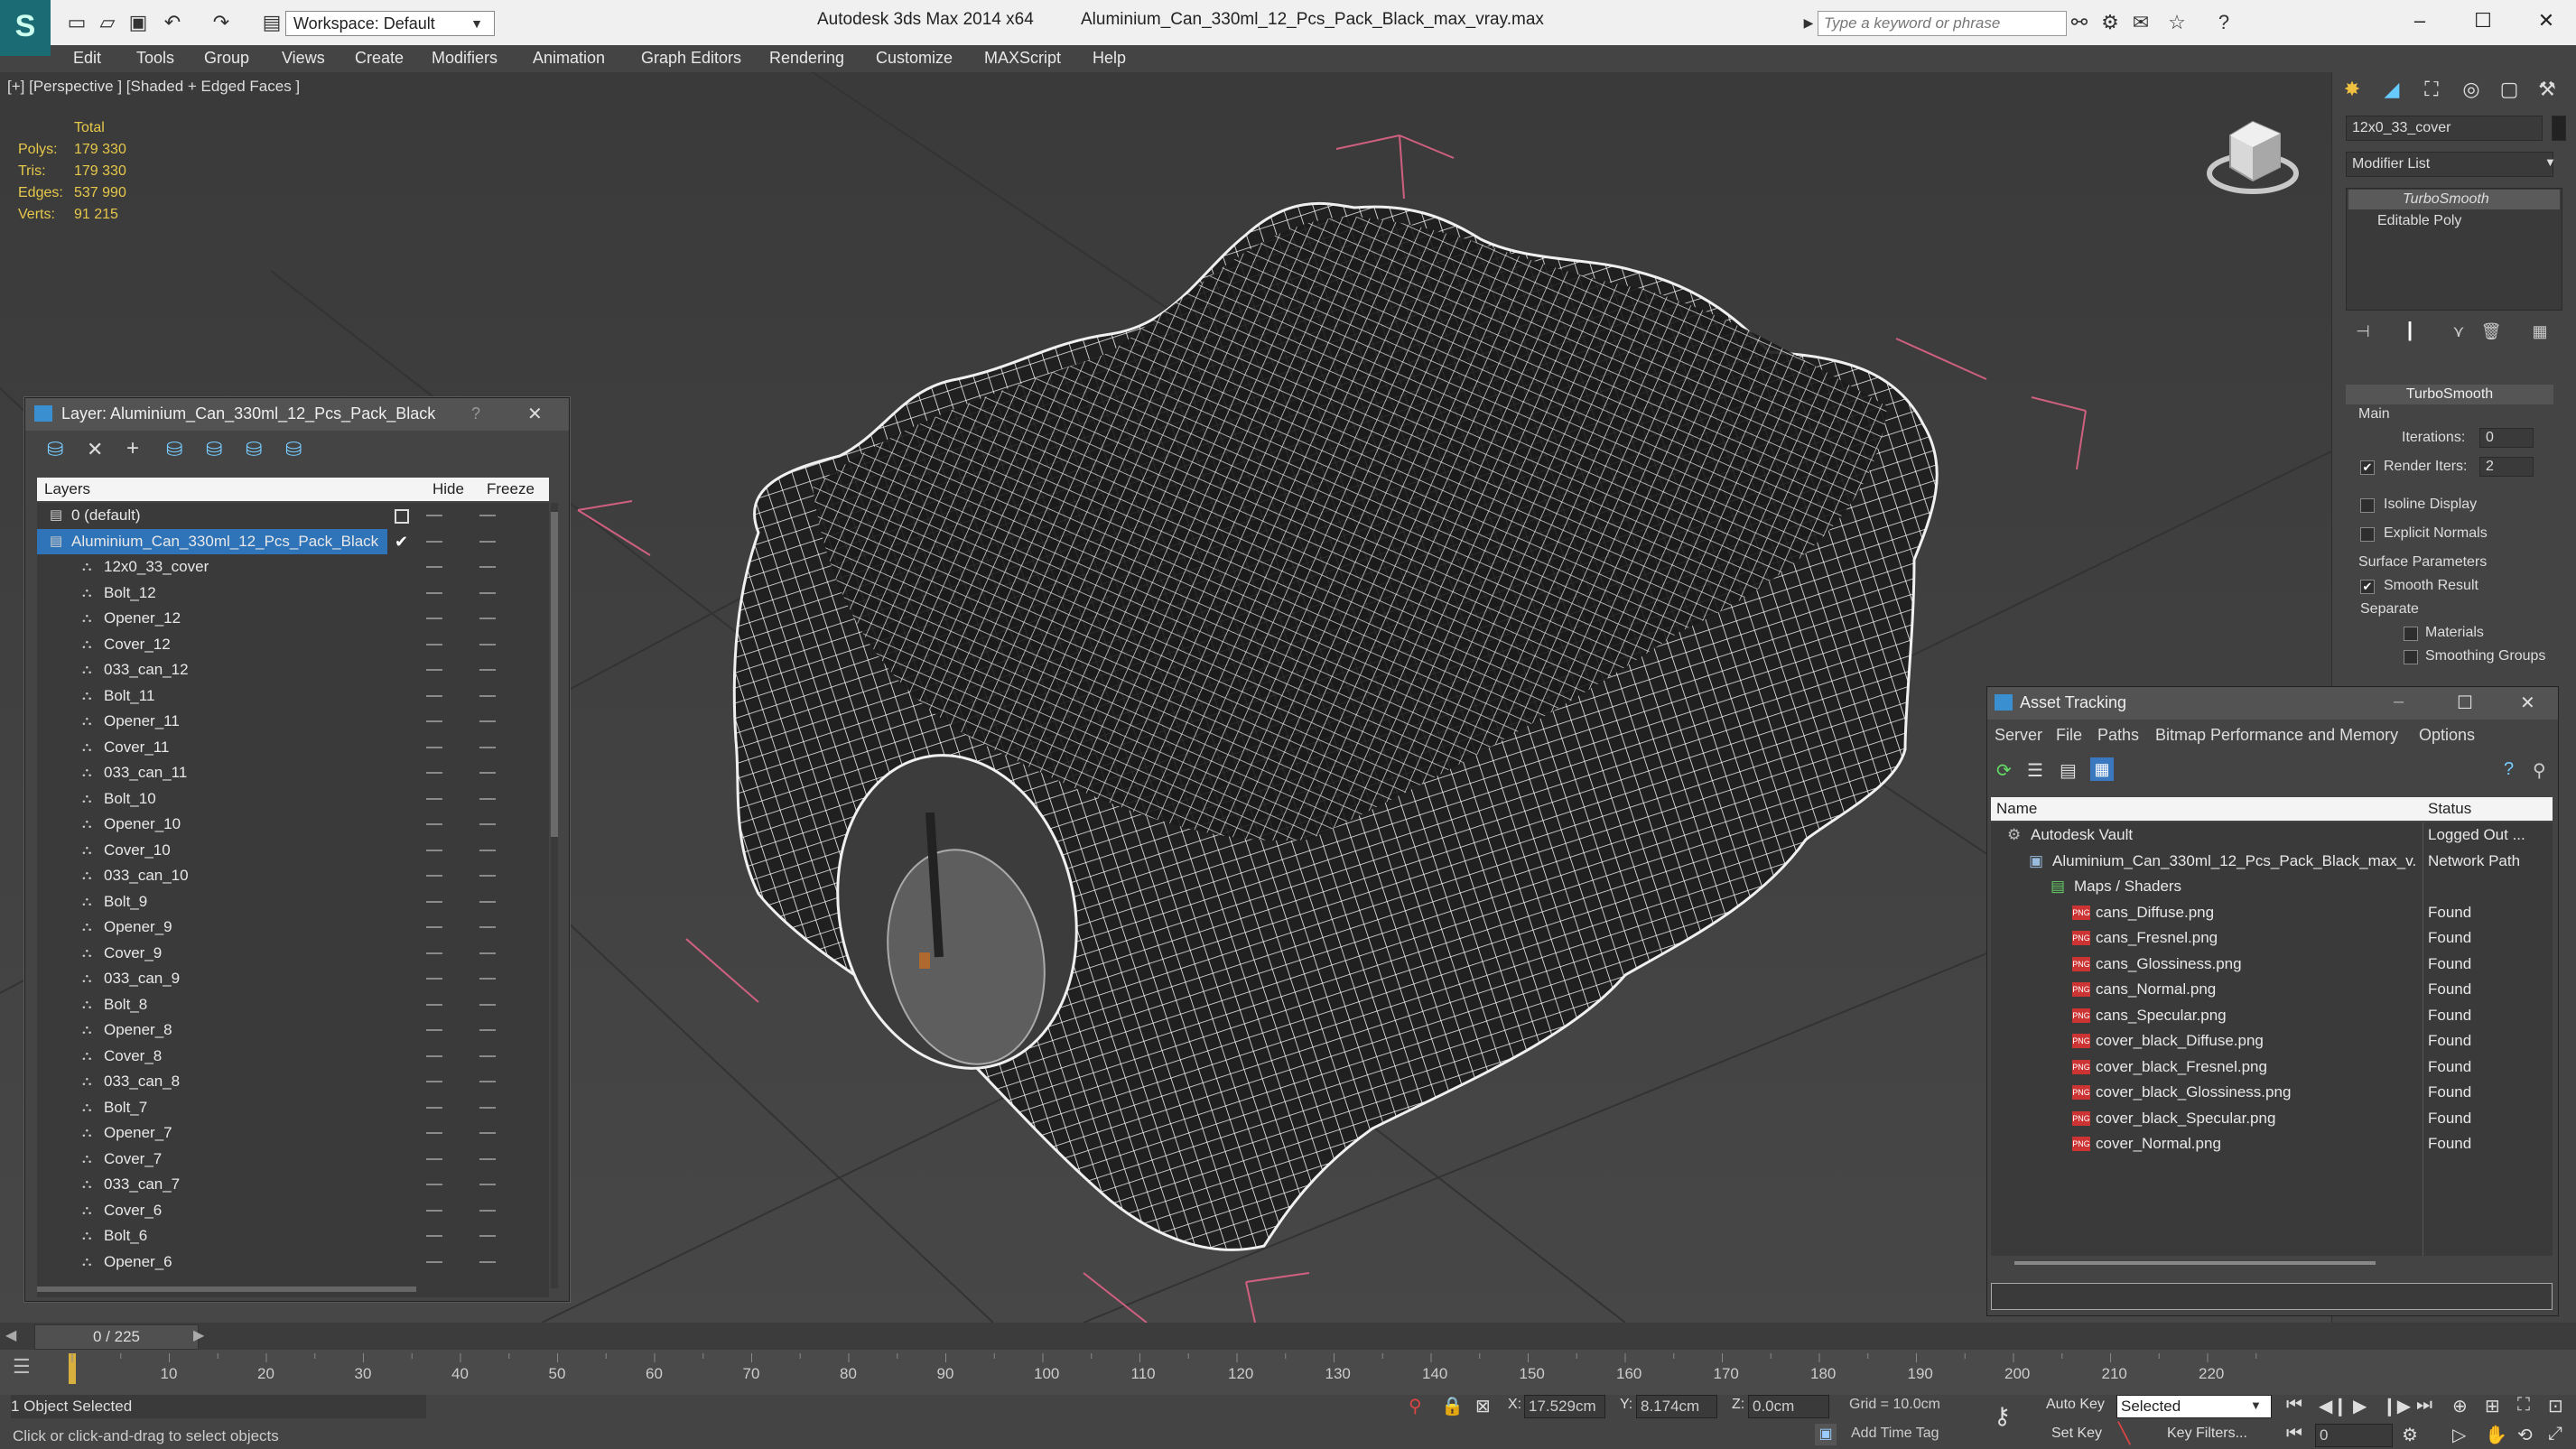 Image resolution: width=2576 pixels, height=1449 pixels. What do you see at coordinates (2465, 703) in the screenshot?
I see `maximize-icon: ☐` at bounding box center [2465, 703].